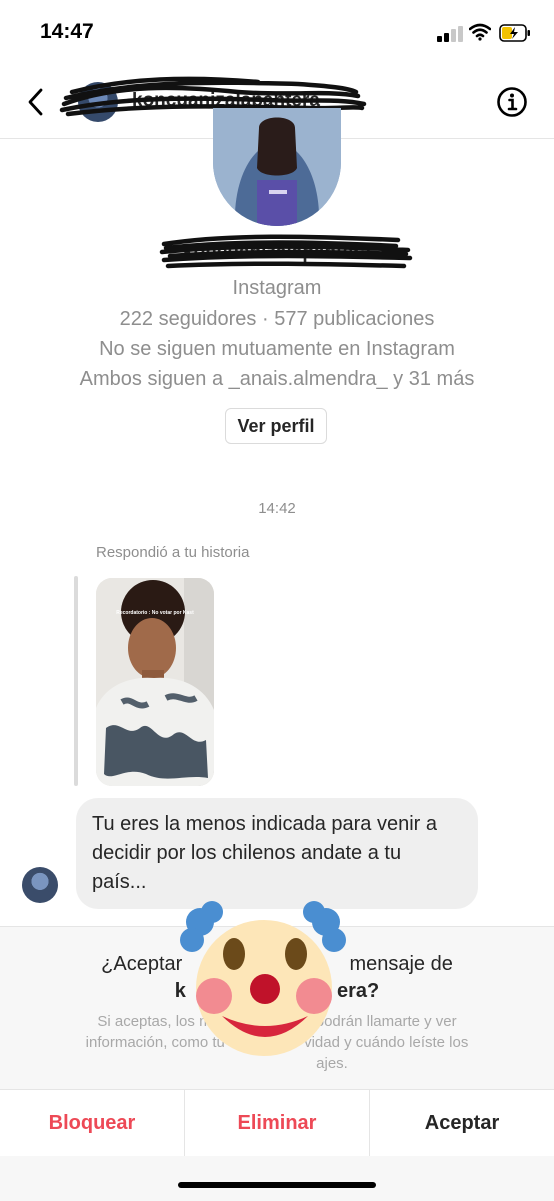 Image resolution: width=554 pixels, height=1201 pixels. Describe the element at coordinates (286, 251) in the screenshot. I see `redaction-scribble` at that location.